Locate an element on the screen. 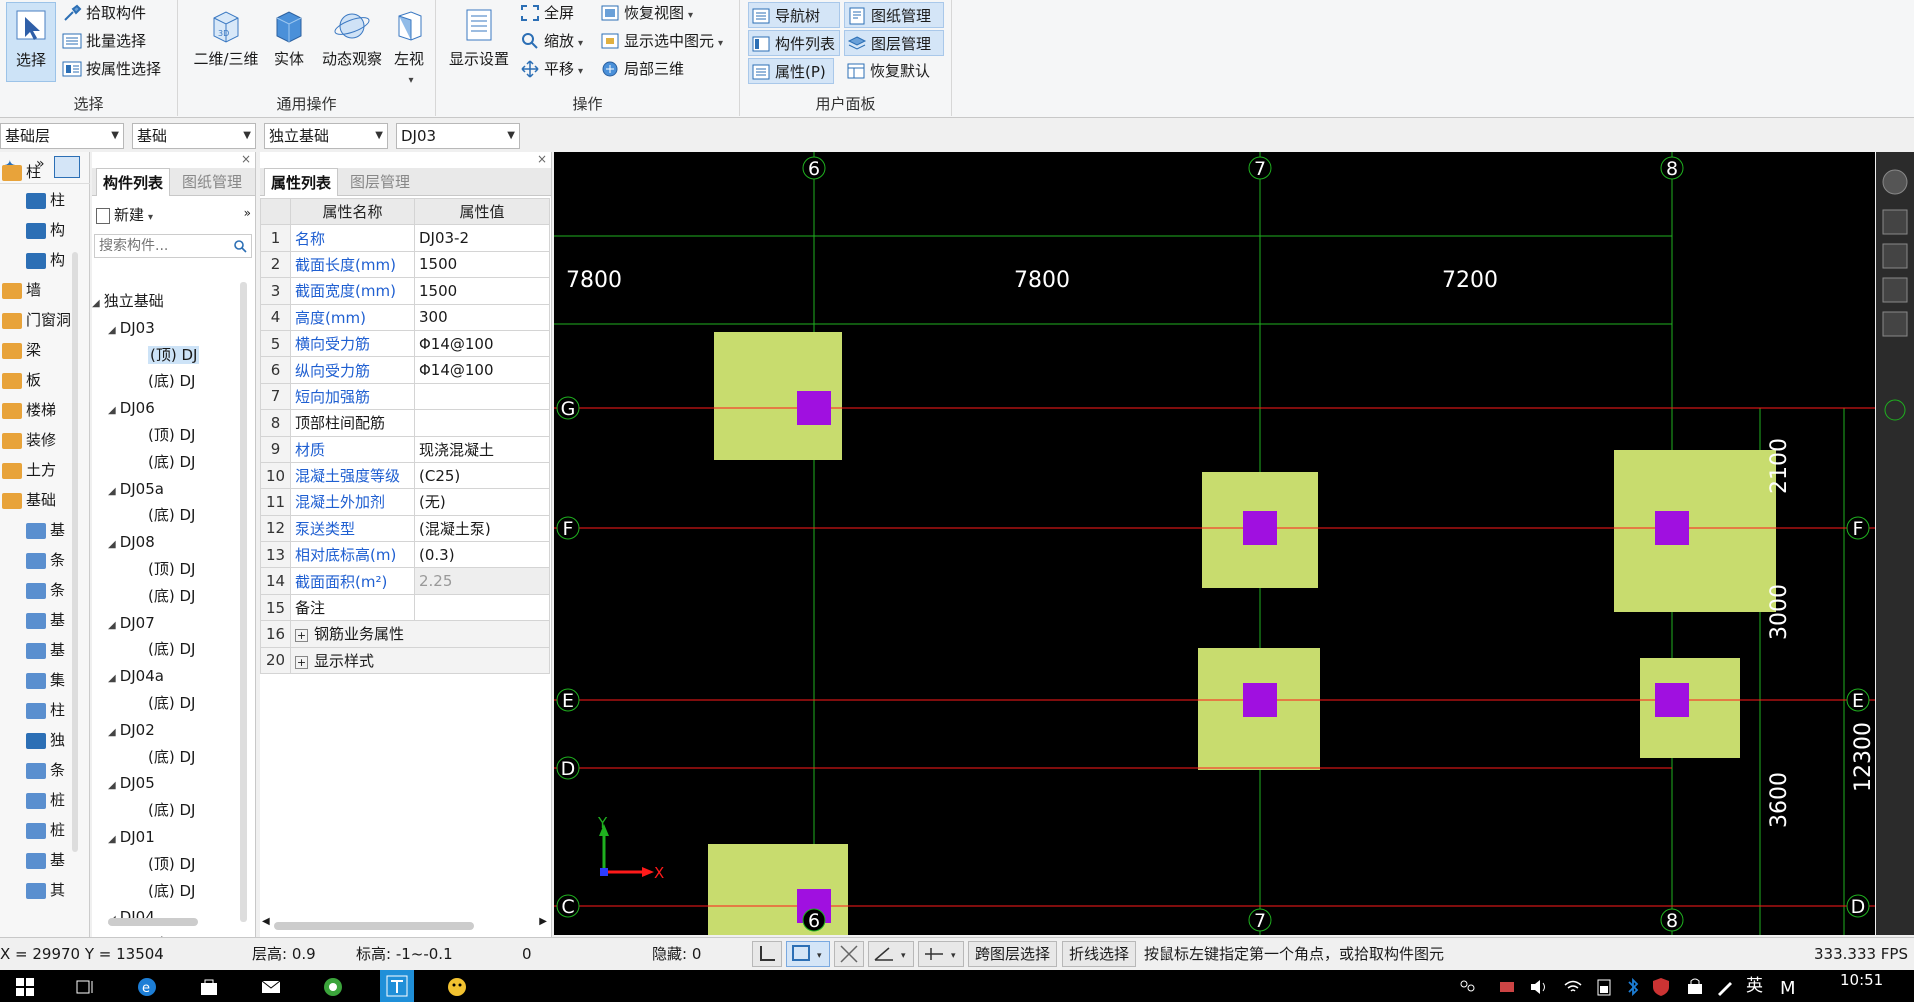 The image size is (1914, 1002). expand-plus-icon: + is located at coordinates (301, 636).